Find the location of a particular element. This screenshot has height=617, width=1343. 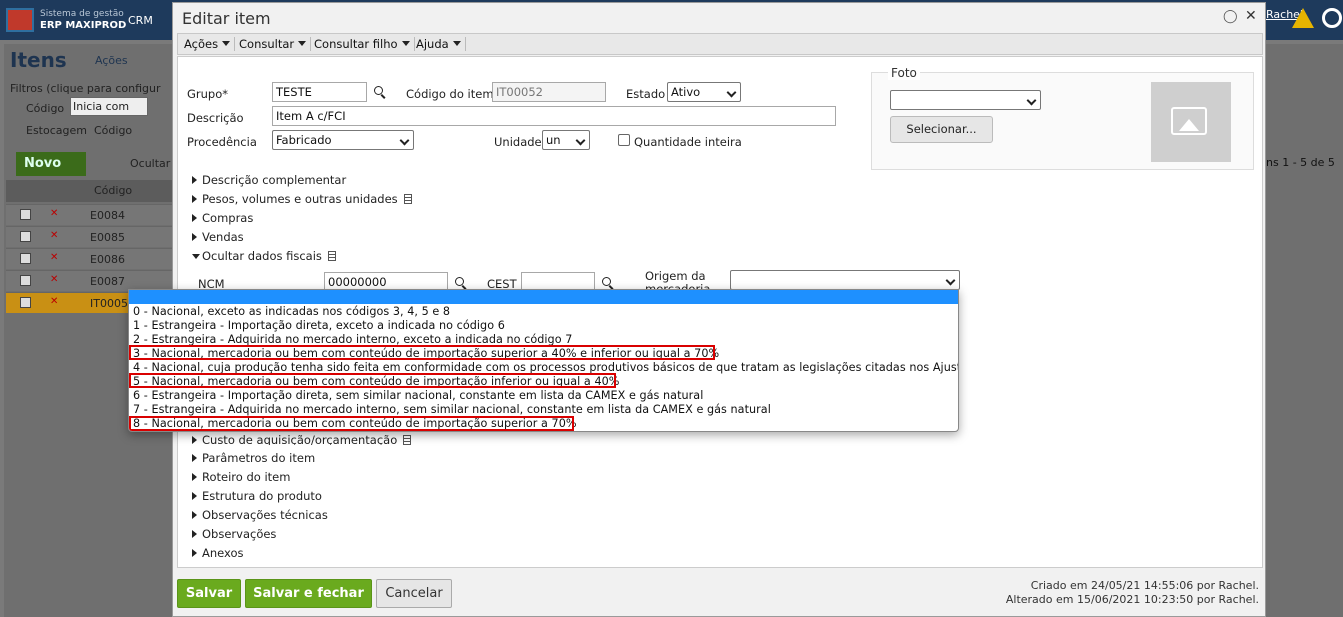

filter-code-select: Inicia com is located at coordinates (109, 106).